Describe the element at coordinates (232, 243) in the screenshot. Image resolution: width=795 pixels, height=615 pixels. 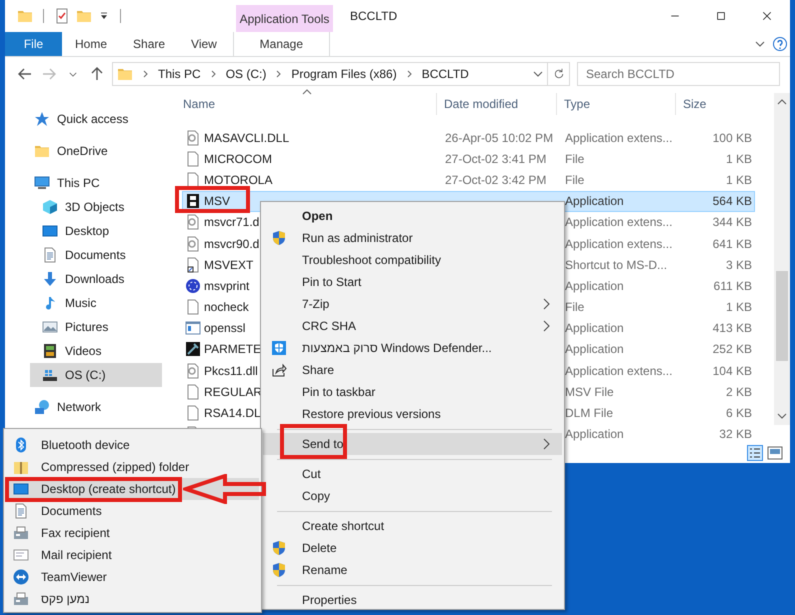
I see `file-name: msvcr90.d` at that location.